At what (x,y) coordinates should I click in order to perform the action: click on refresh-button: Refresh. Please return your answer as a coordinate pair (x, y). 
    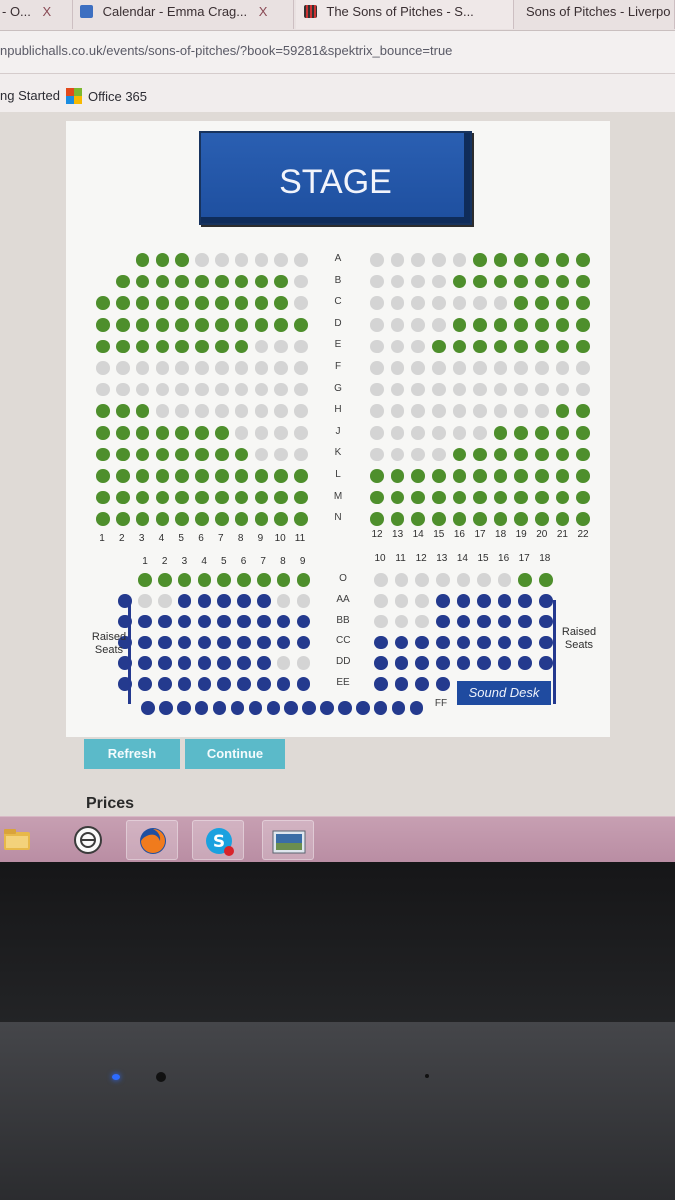
    Looking at the image, I should click on (132, 754).